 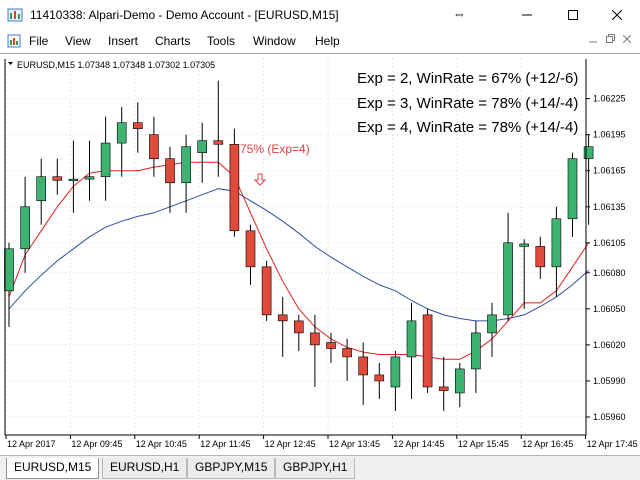 What do you see at coordinates (327, 41) in the screenshot?
I see `menu-help: Help` at bounding box center [327, 41].